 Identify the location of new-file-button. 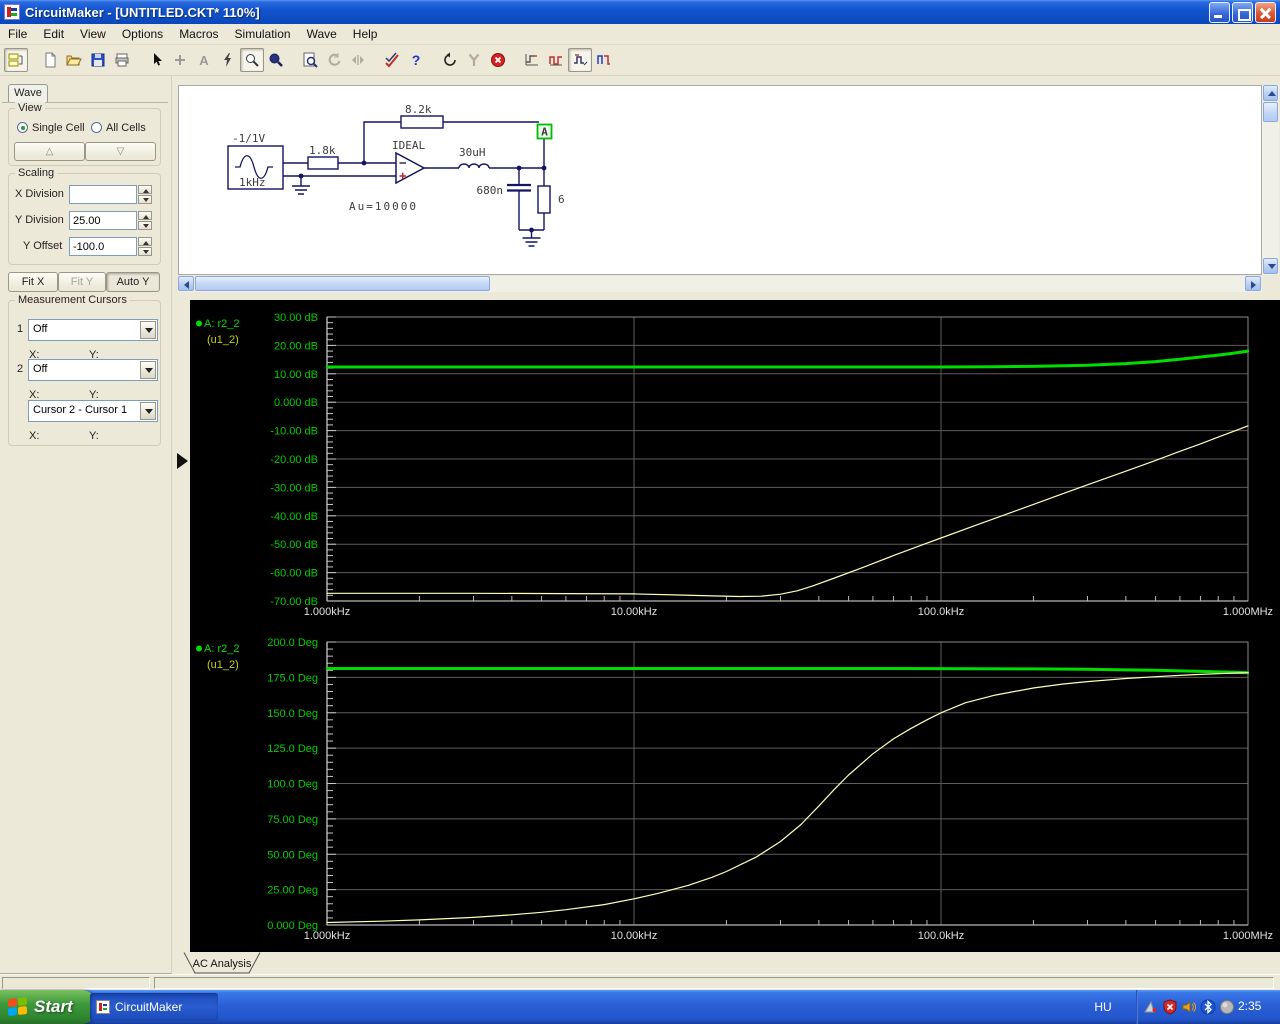
(50, 60).